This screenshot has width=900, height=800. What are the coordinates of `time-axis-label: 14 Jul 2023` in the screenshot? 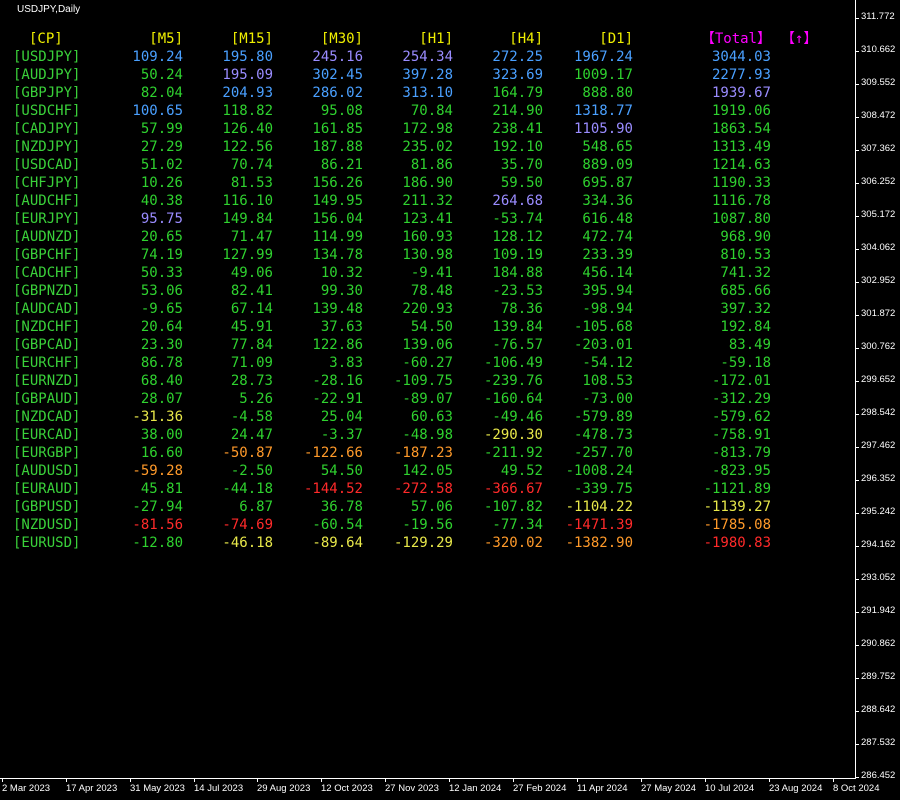 It's located at (219, 788).